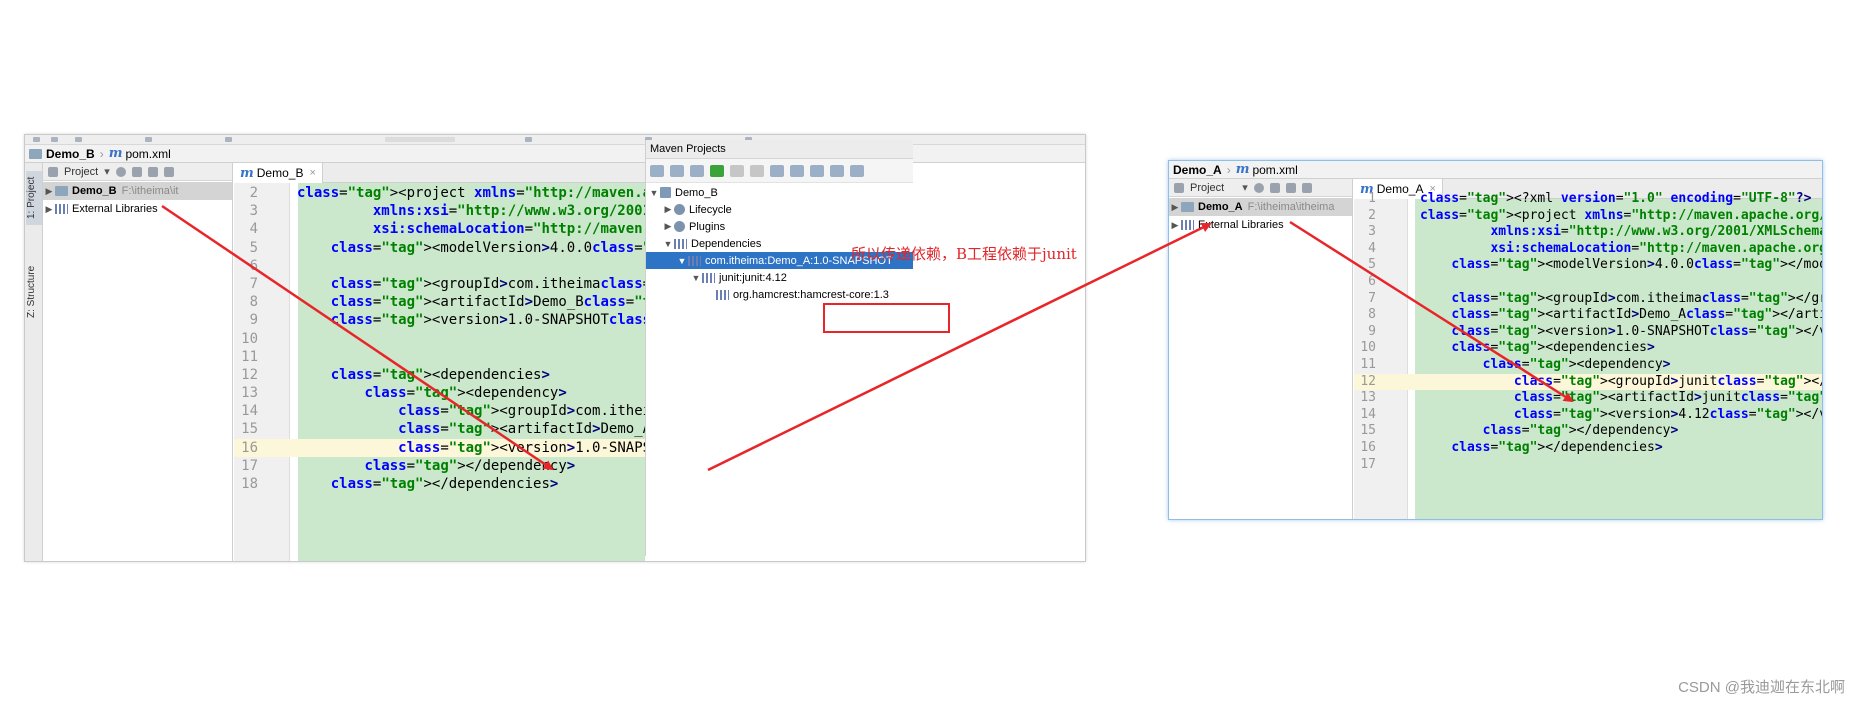  Describe the element at coordinates (959, 347) in the screenshot. I see `arrow-to-demo-a` at that location.